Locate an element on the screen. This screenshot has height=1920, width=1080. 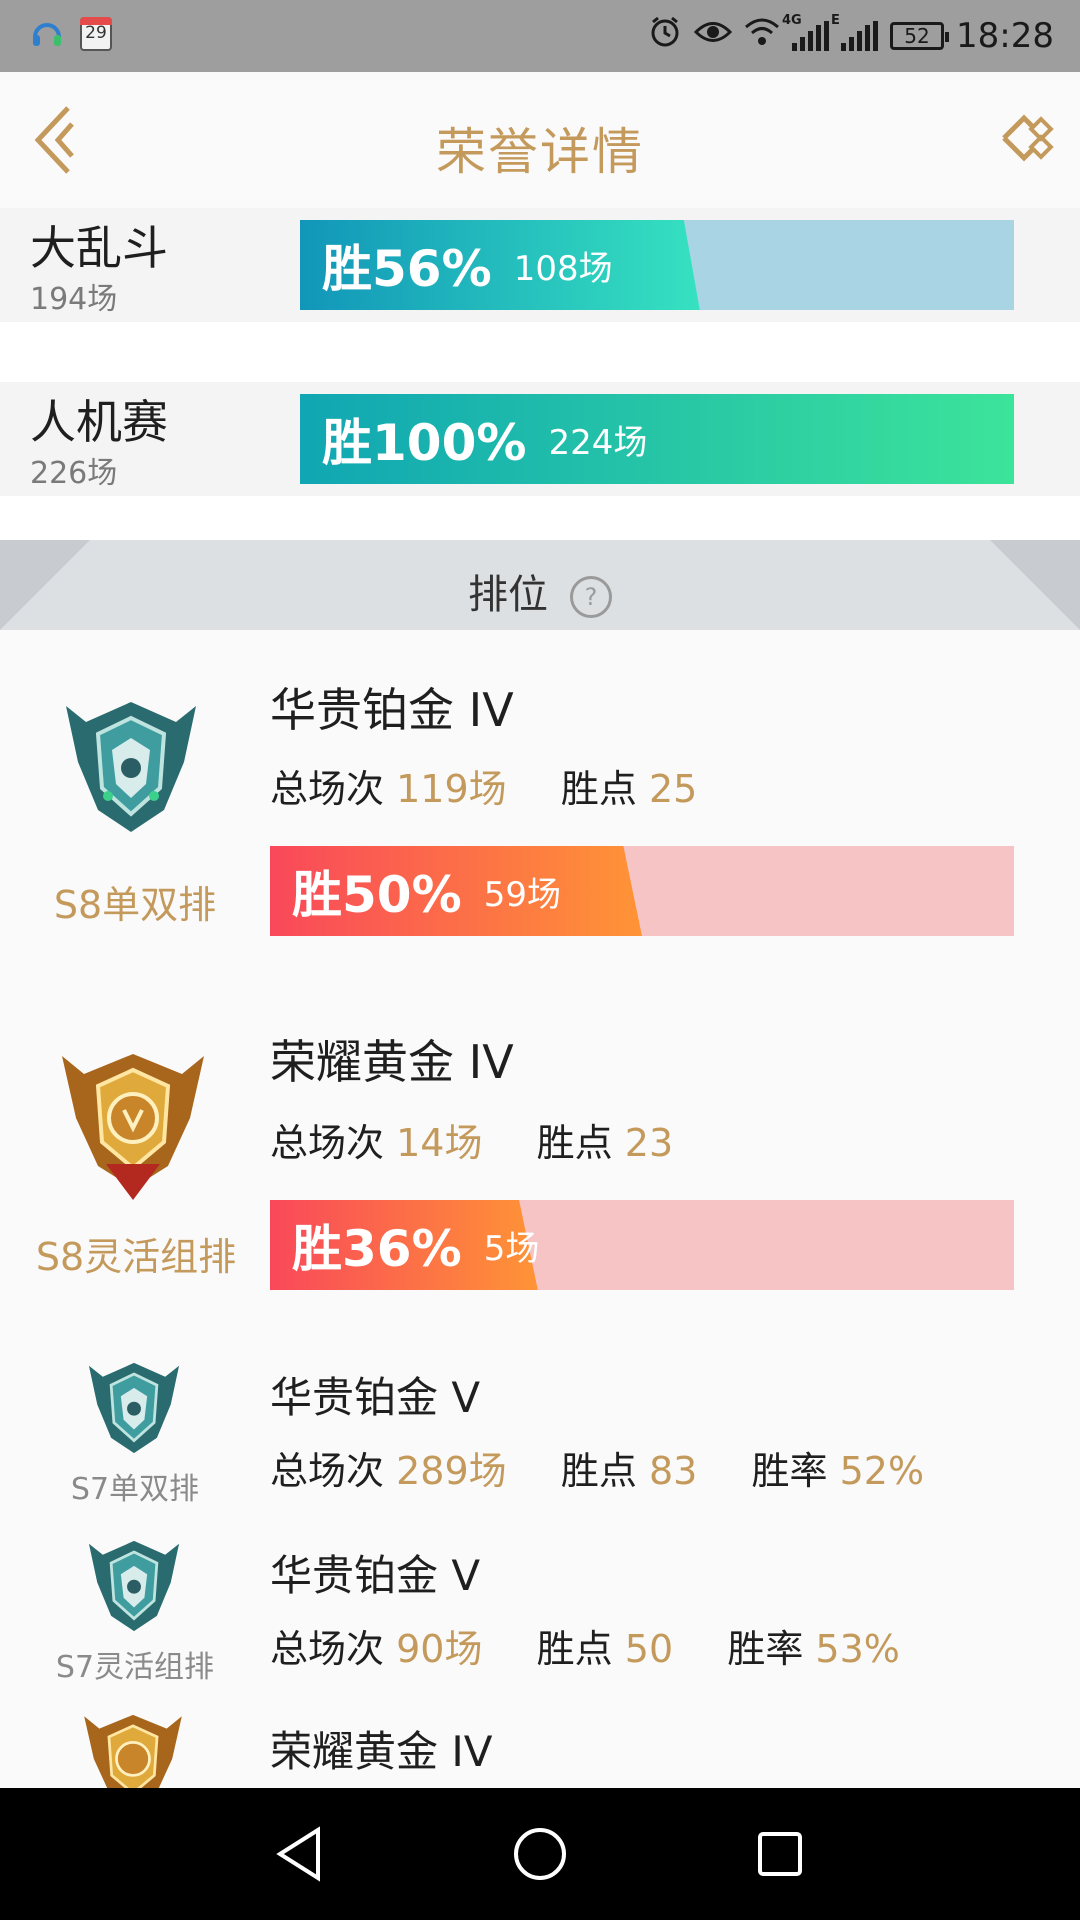
wins-count: 108场 is located at coordinates (563, 268).